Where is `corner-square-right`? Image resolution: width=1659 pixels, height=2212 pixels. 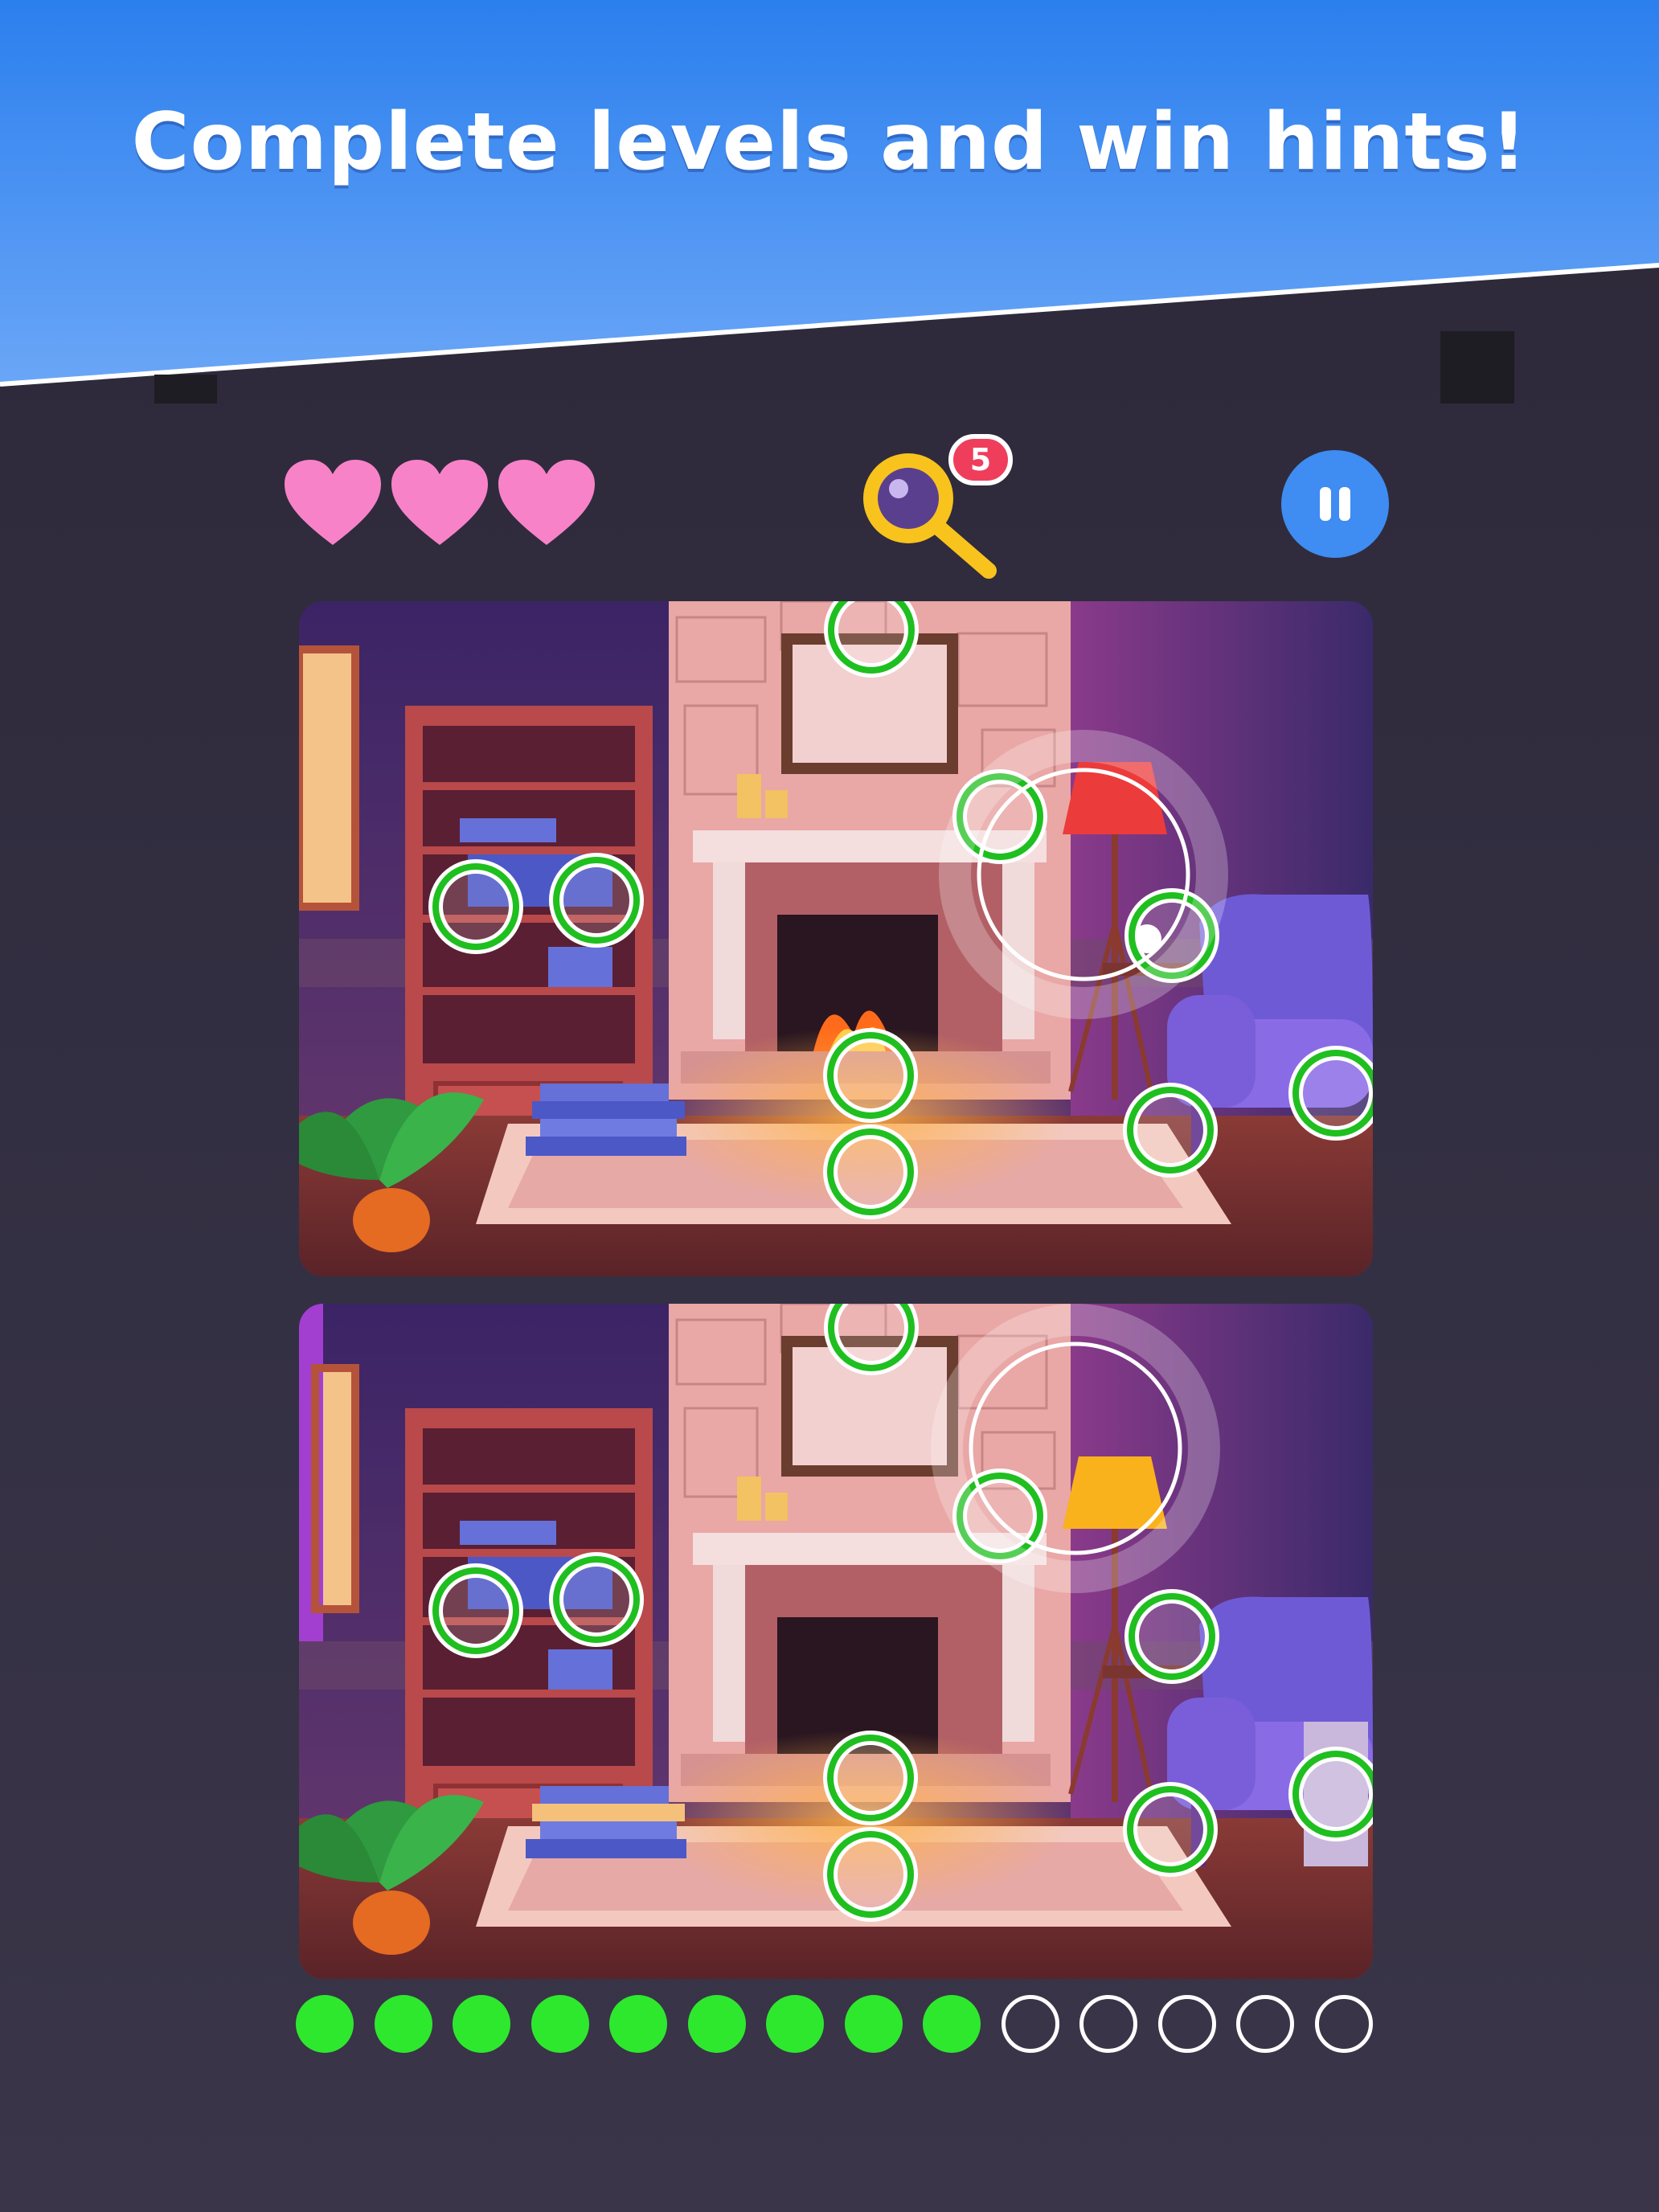 corner-square-right is located at coordinates (1477, 367).